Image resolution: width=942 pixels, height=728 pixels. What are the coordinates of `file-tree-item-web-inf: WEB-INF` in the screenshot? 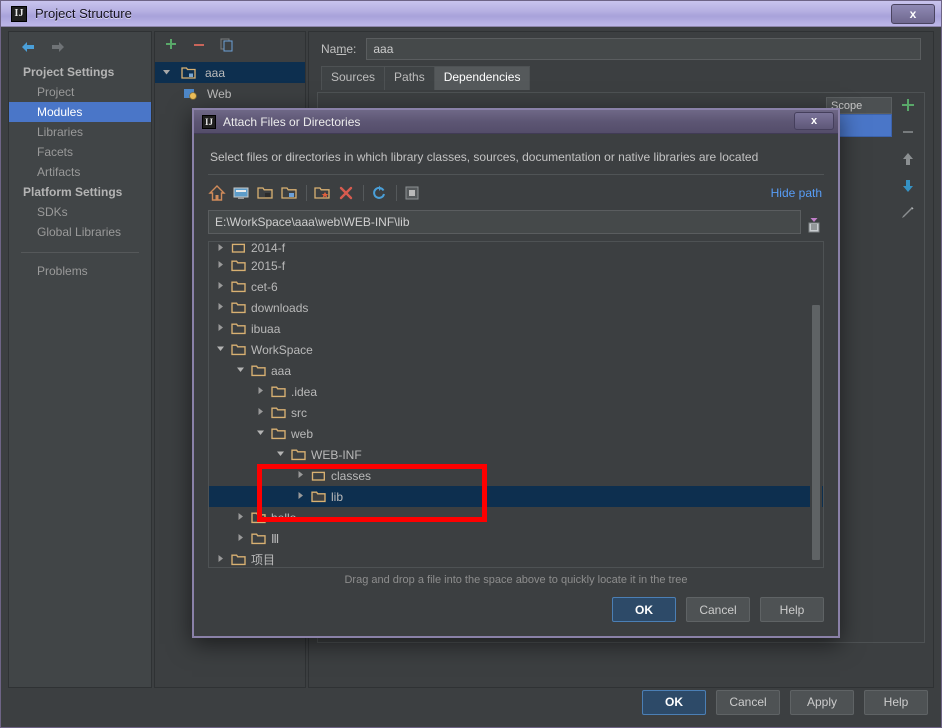 It's located at (516, 454).